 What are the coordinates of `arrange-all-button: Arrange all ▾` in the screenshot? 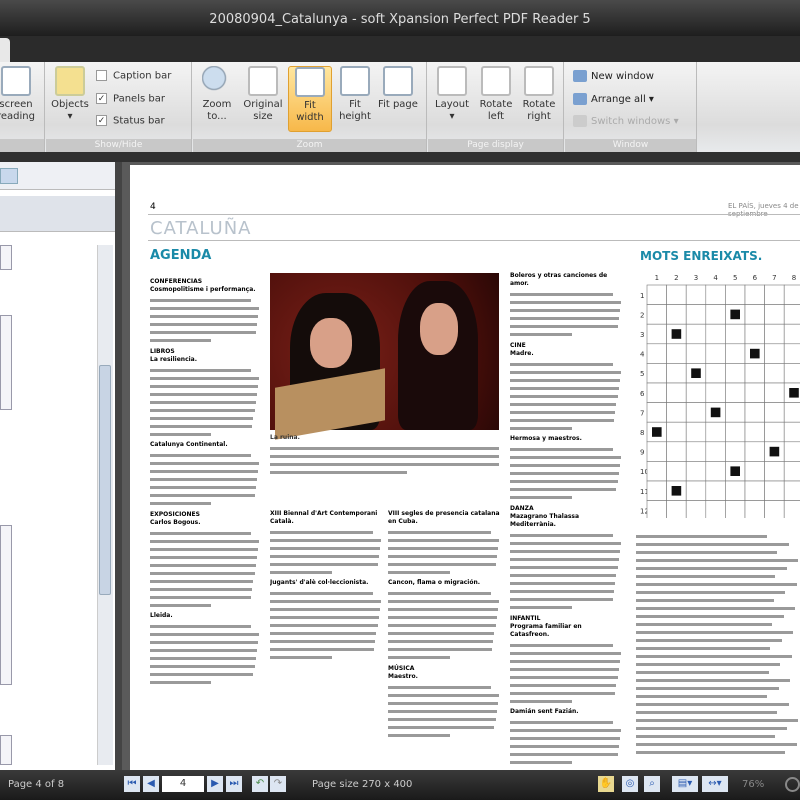 It's located at (613, 99).